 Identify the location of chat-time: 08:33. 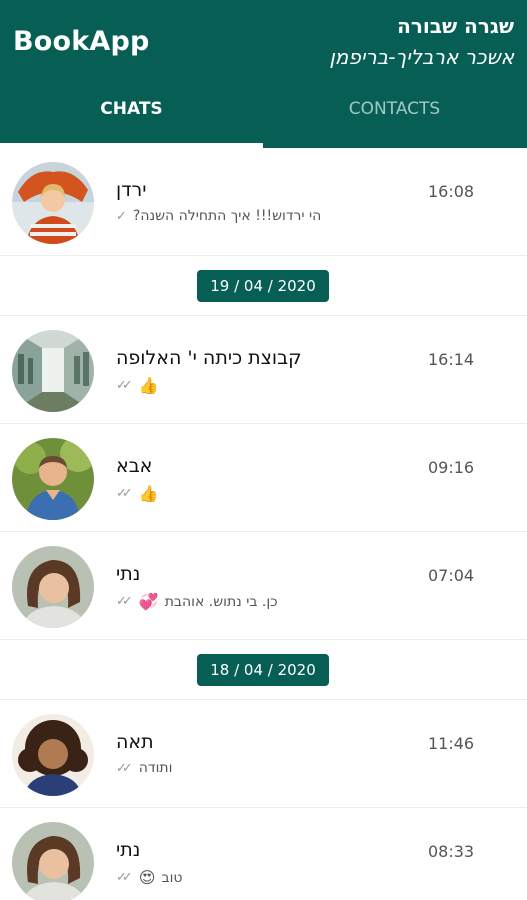
(451, 851).